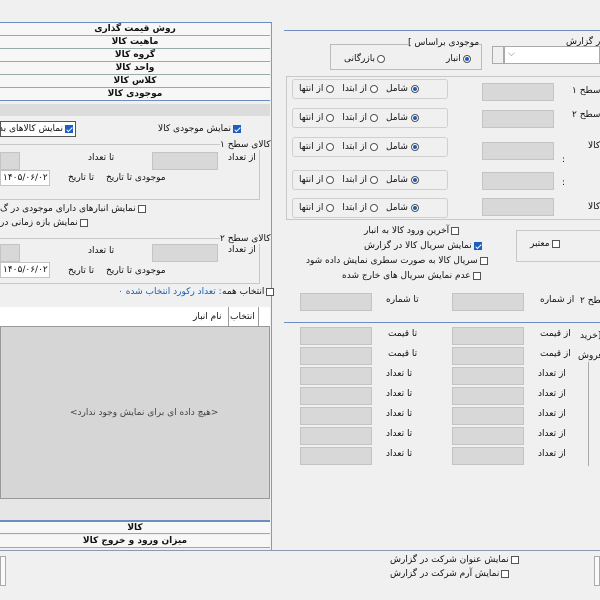 Image resolution: width=600 pixels, height=600 pixels. Describe the element at coordinates (135, 94) in the screenshot. I see `header-item-stock: موجودی کالا` at that location.